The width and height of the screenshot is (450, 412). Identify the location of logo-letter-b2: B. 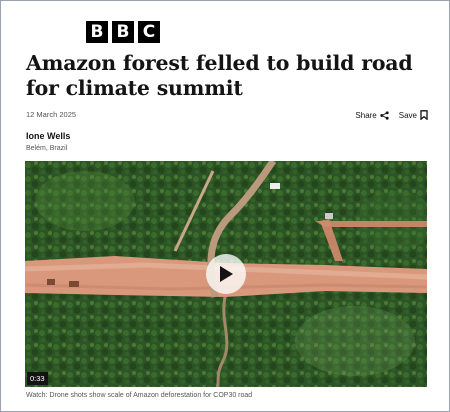
(123, 32).